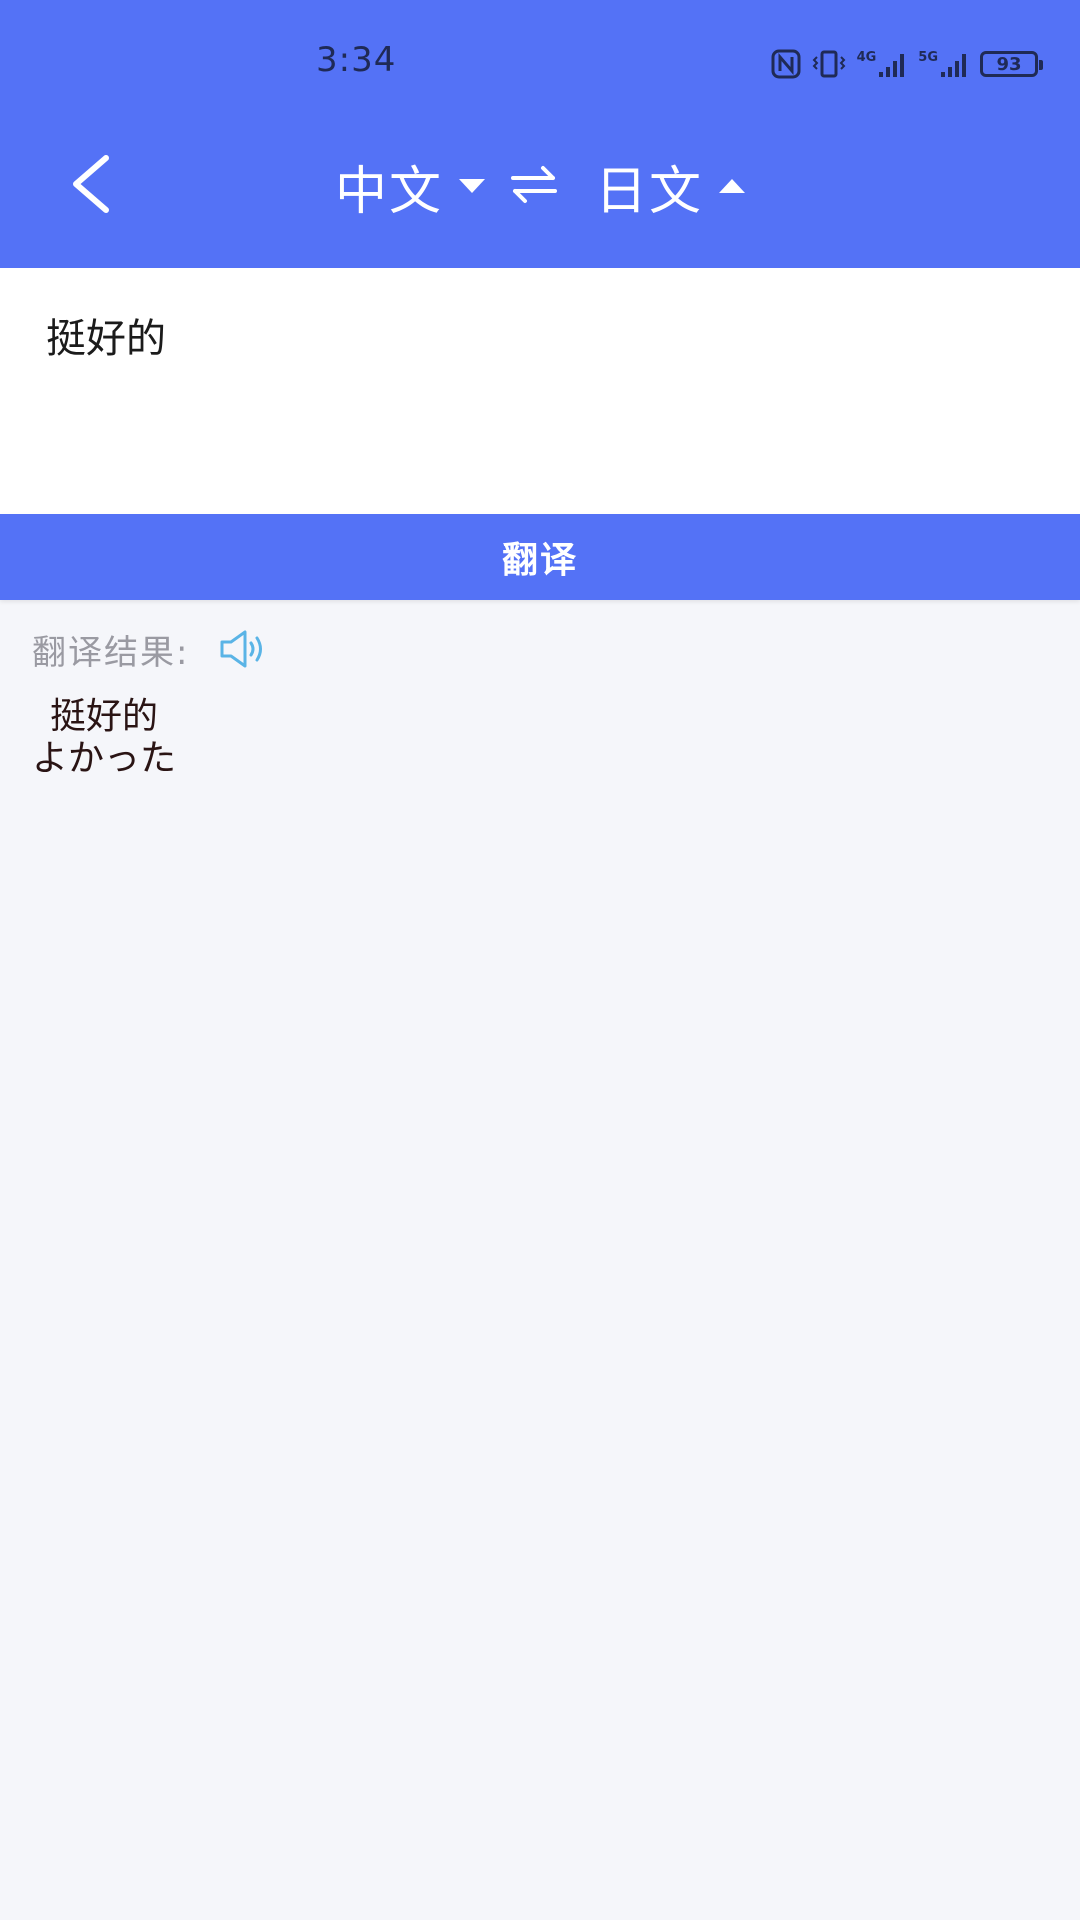  Describe the element at coordinates (540, 391) in the screenshot. I see `source-text-input: 挺好的` at that location.